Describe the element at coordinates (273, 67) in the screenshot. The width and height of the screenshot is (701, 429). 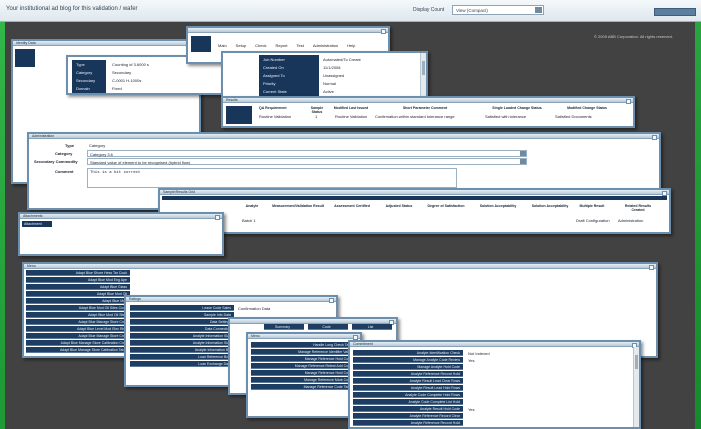
I see `summary-label-1: Created On` at that location.